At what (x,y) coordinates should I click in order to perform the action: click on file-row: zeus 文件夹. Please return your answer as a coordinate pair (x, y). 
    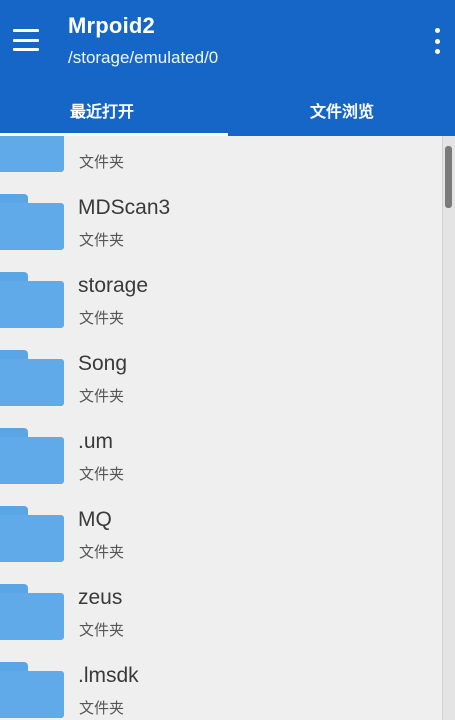
    Looking at the image, I should click on (221, 615).